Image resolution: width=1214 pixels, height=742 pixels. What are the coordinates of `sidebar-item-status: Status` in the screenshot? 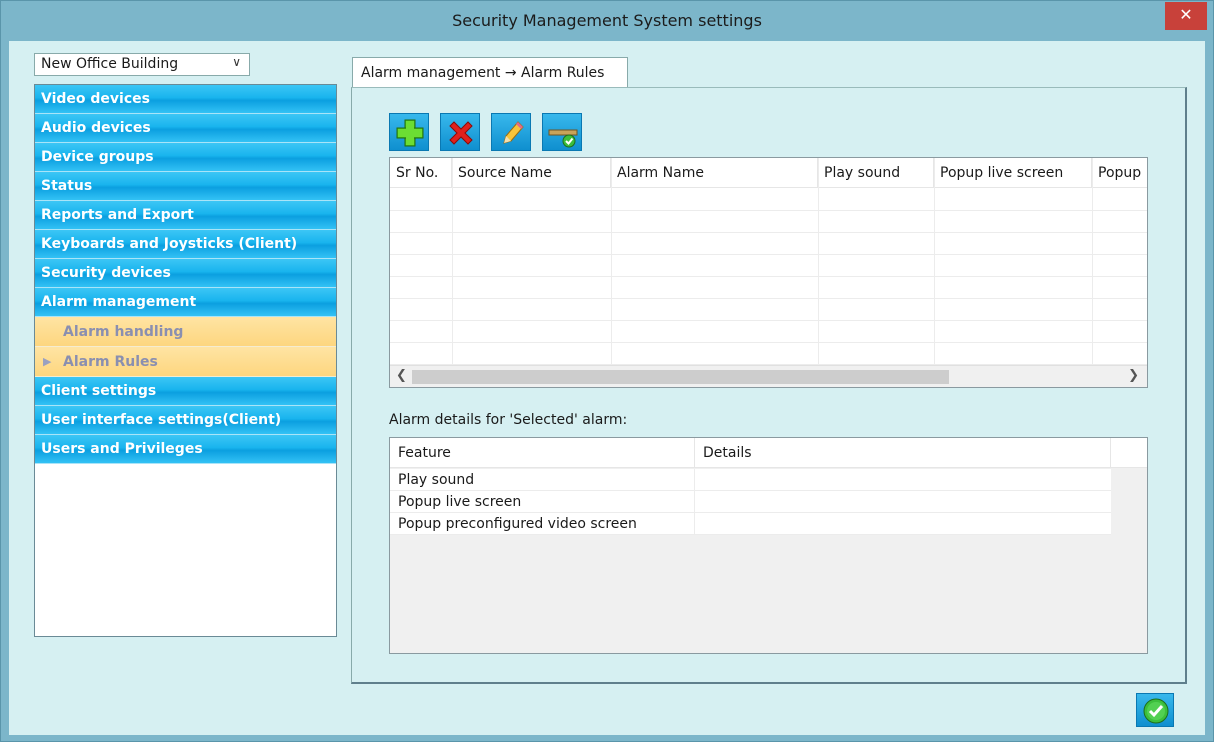 It's located at (185, 186).